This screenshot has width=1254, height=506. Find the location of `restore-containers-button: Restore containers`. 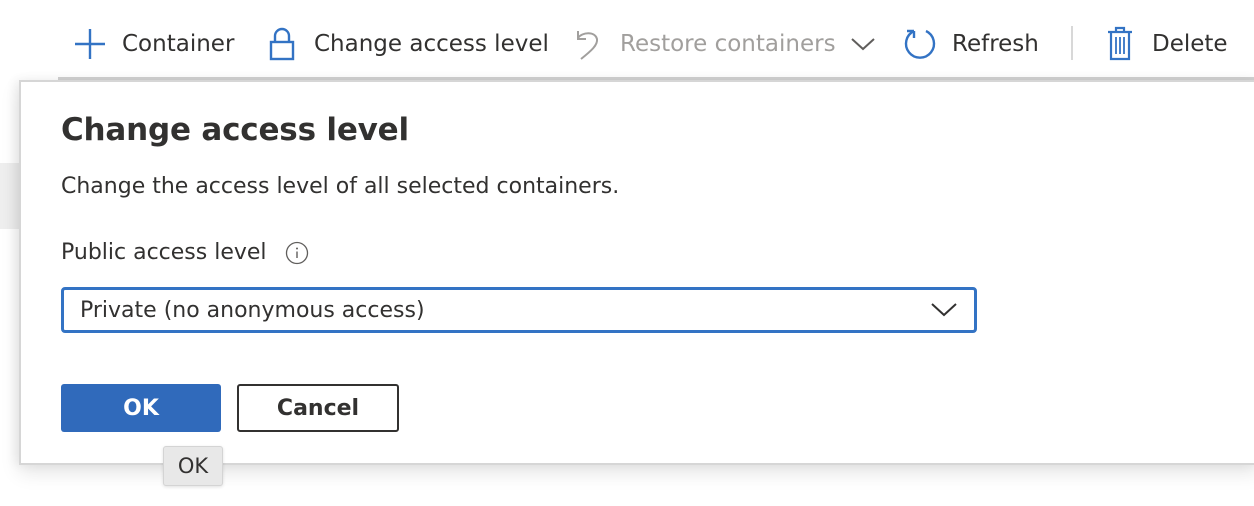

restore-containers-button: Restore containers is located at coordinates (723, 44).